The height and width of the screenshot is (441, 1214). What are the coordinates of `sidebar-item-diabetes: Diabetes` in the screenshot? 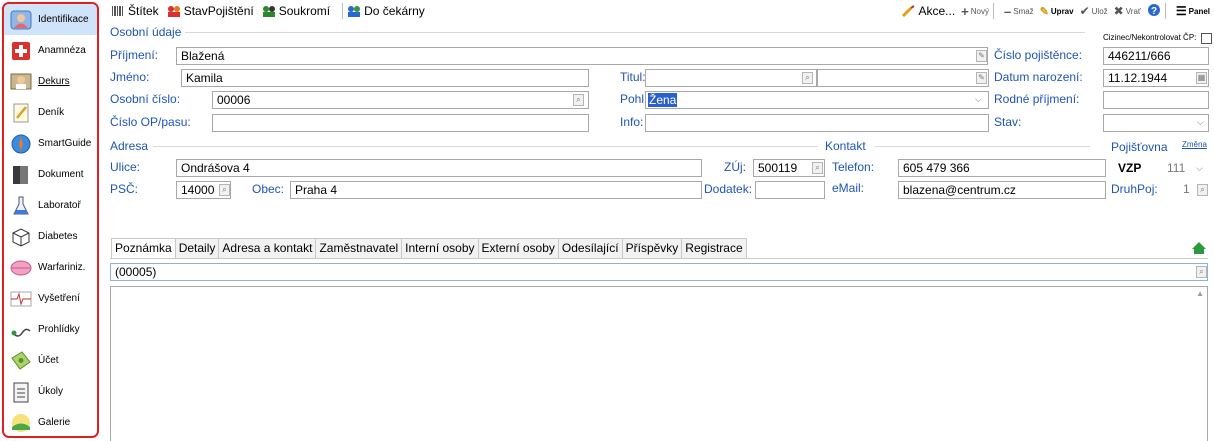 It's located at (50, 236).